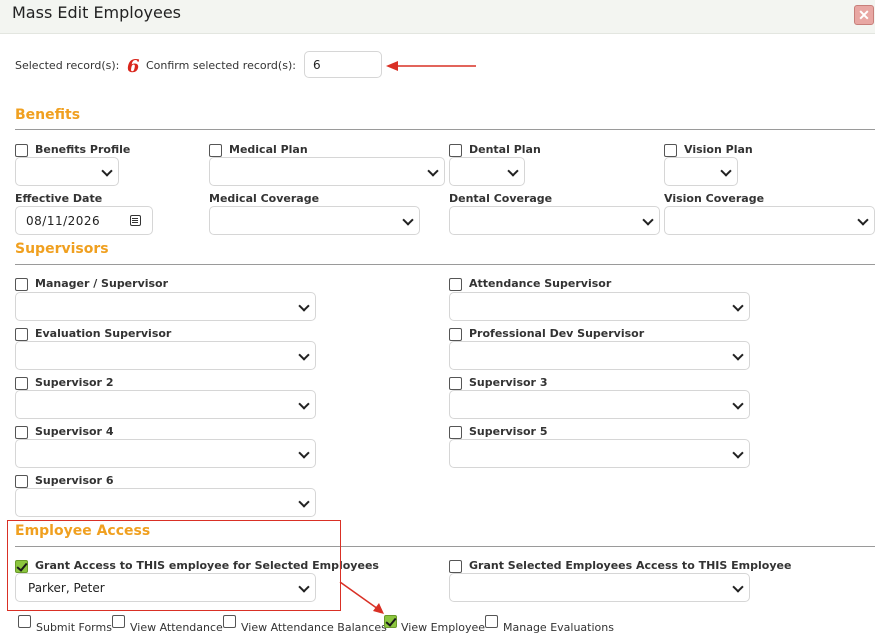 This screenshot has width=875, height=637. I want to click on view-employee-arrow-line, so click(359, 595).